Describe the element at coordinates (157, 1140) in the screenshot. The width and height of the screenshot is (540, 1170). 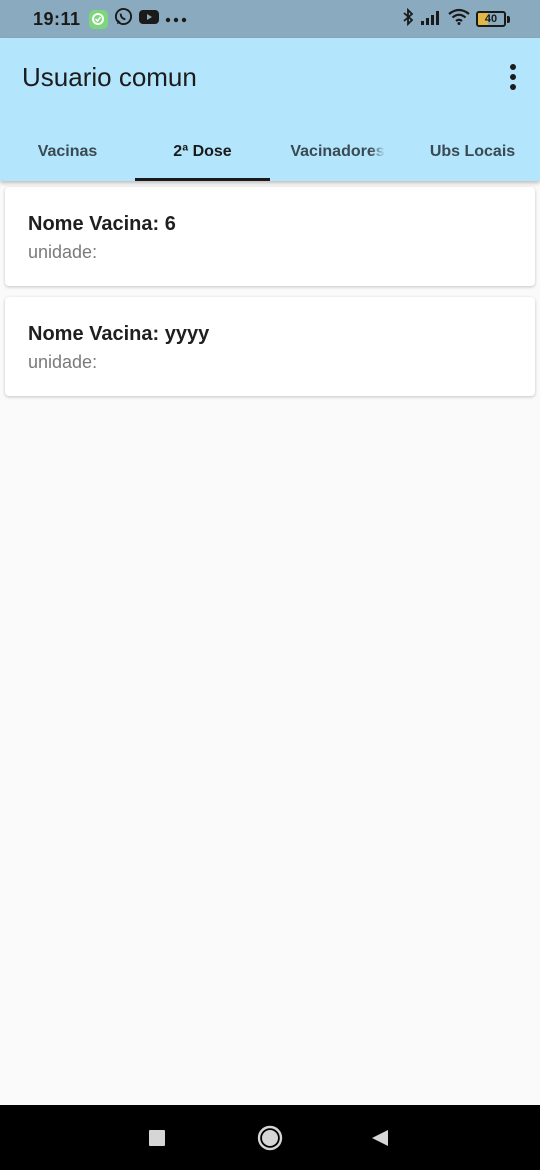
I see `recents-icon` at that location.